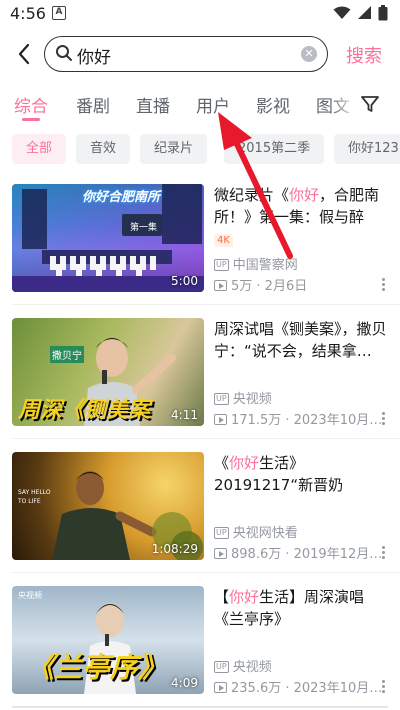  I want to click on title-text: 微纪录片《, so click(252, 195).